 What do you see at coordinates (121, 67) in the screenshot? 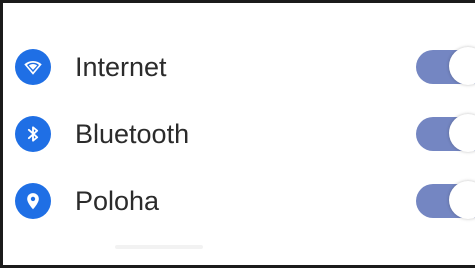
I see `setting-label-internet: Internet` at bounding box center [121, 67].